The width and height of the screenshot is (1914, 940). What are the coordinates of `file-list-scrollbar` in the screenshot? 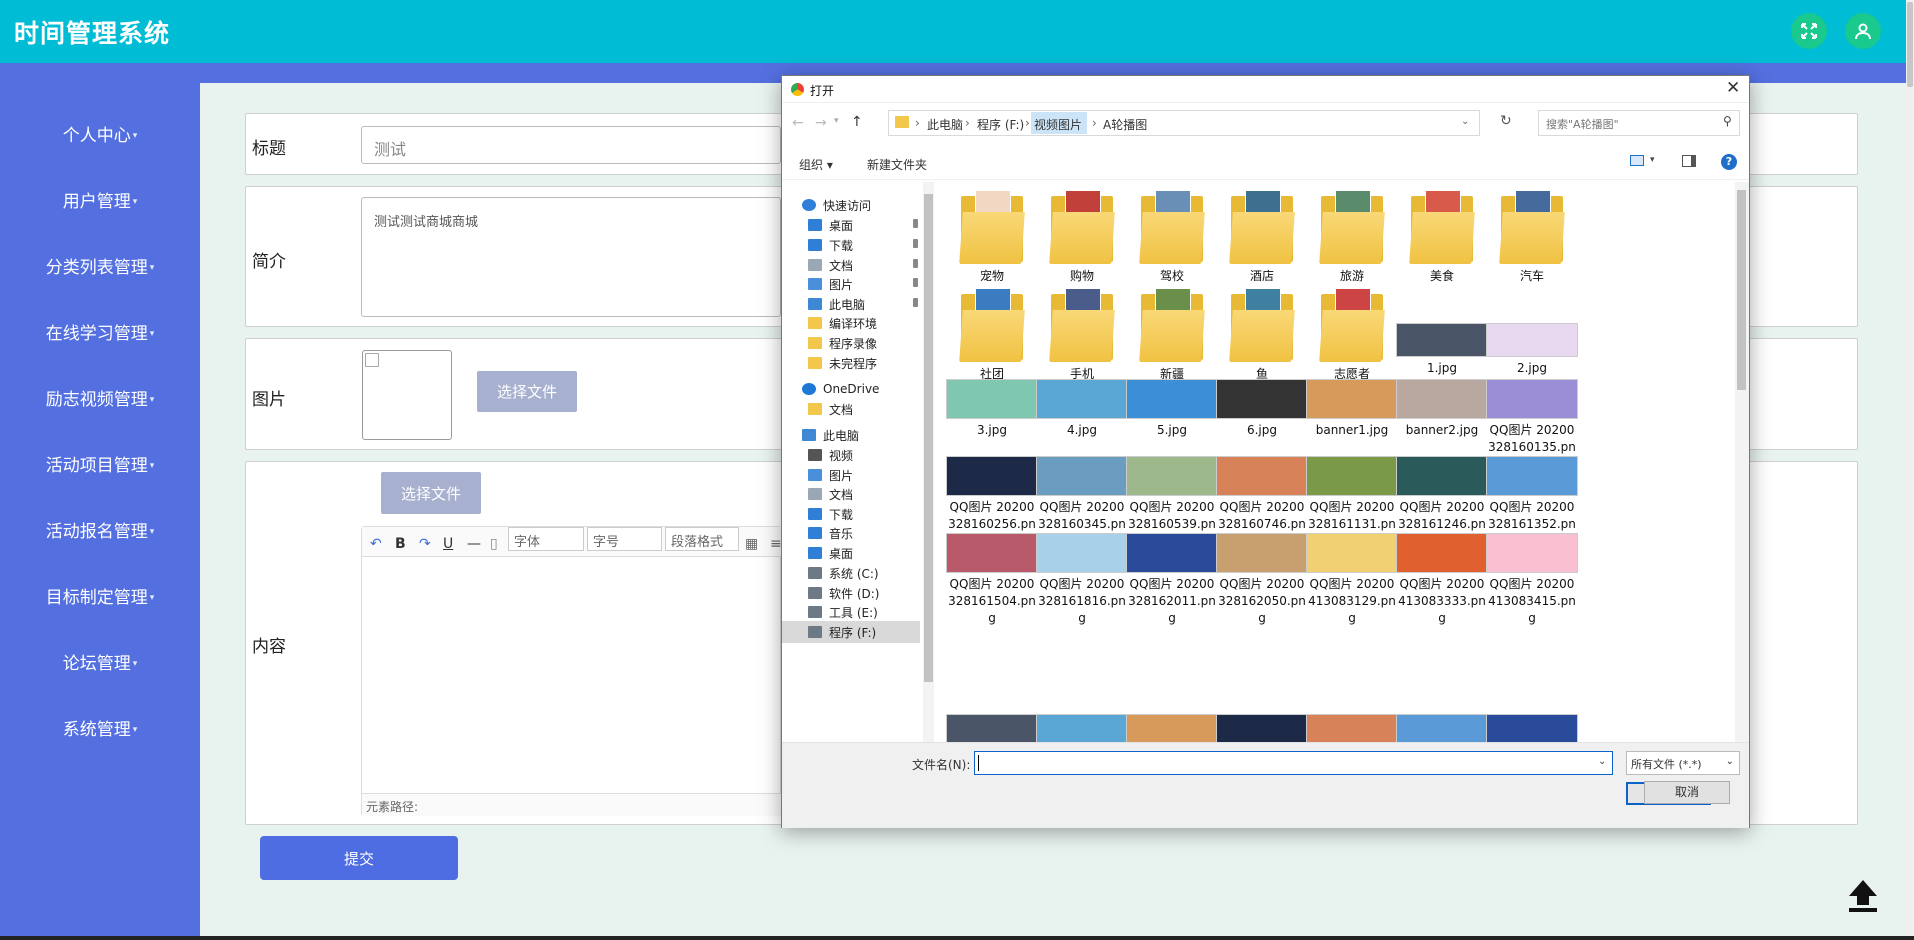 It's located at (1742, 462).